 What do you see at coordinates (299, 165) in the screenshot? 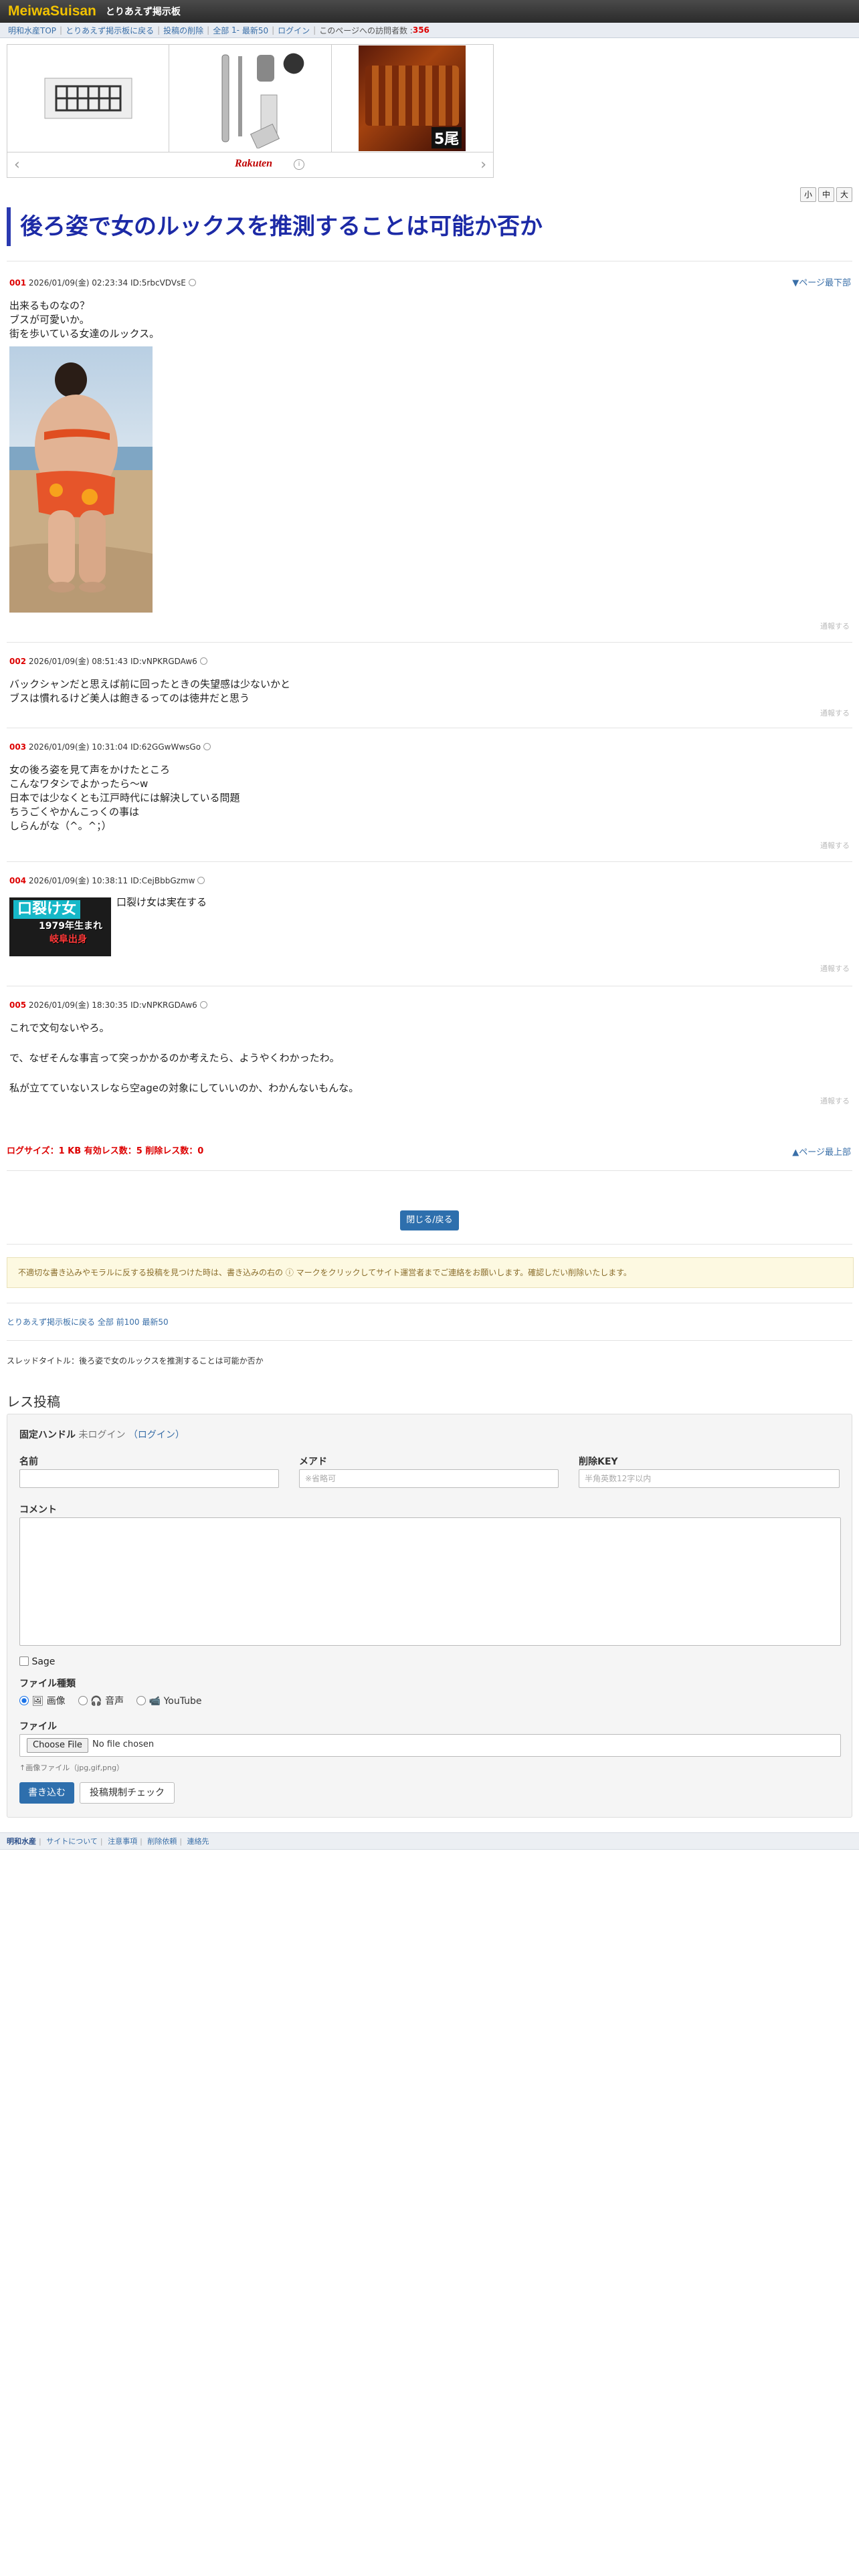
I see `ad-info-icon: i` at bounding box center [299, 165].